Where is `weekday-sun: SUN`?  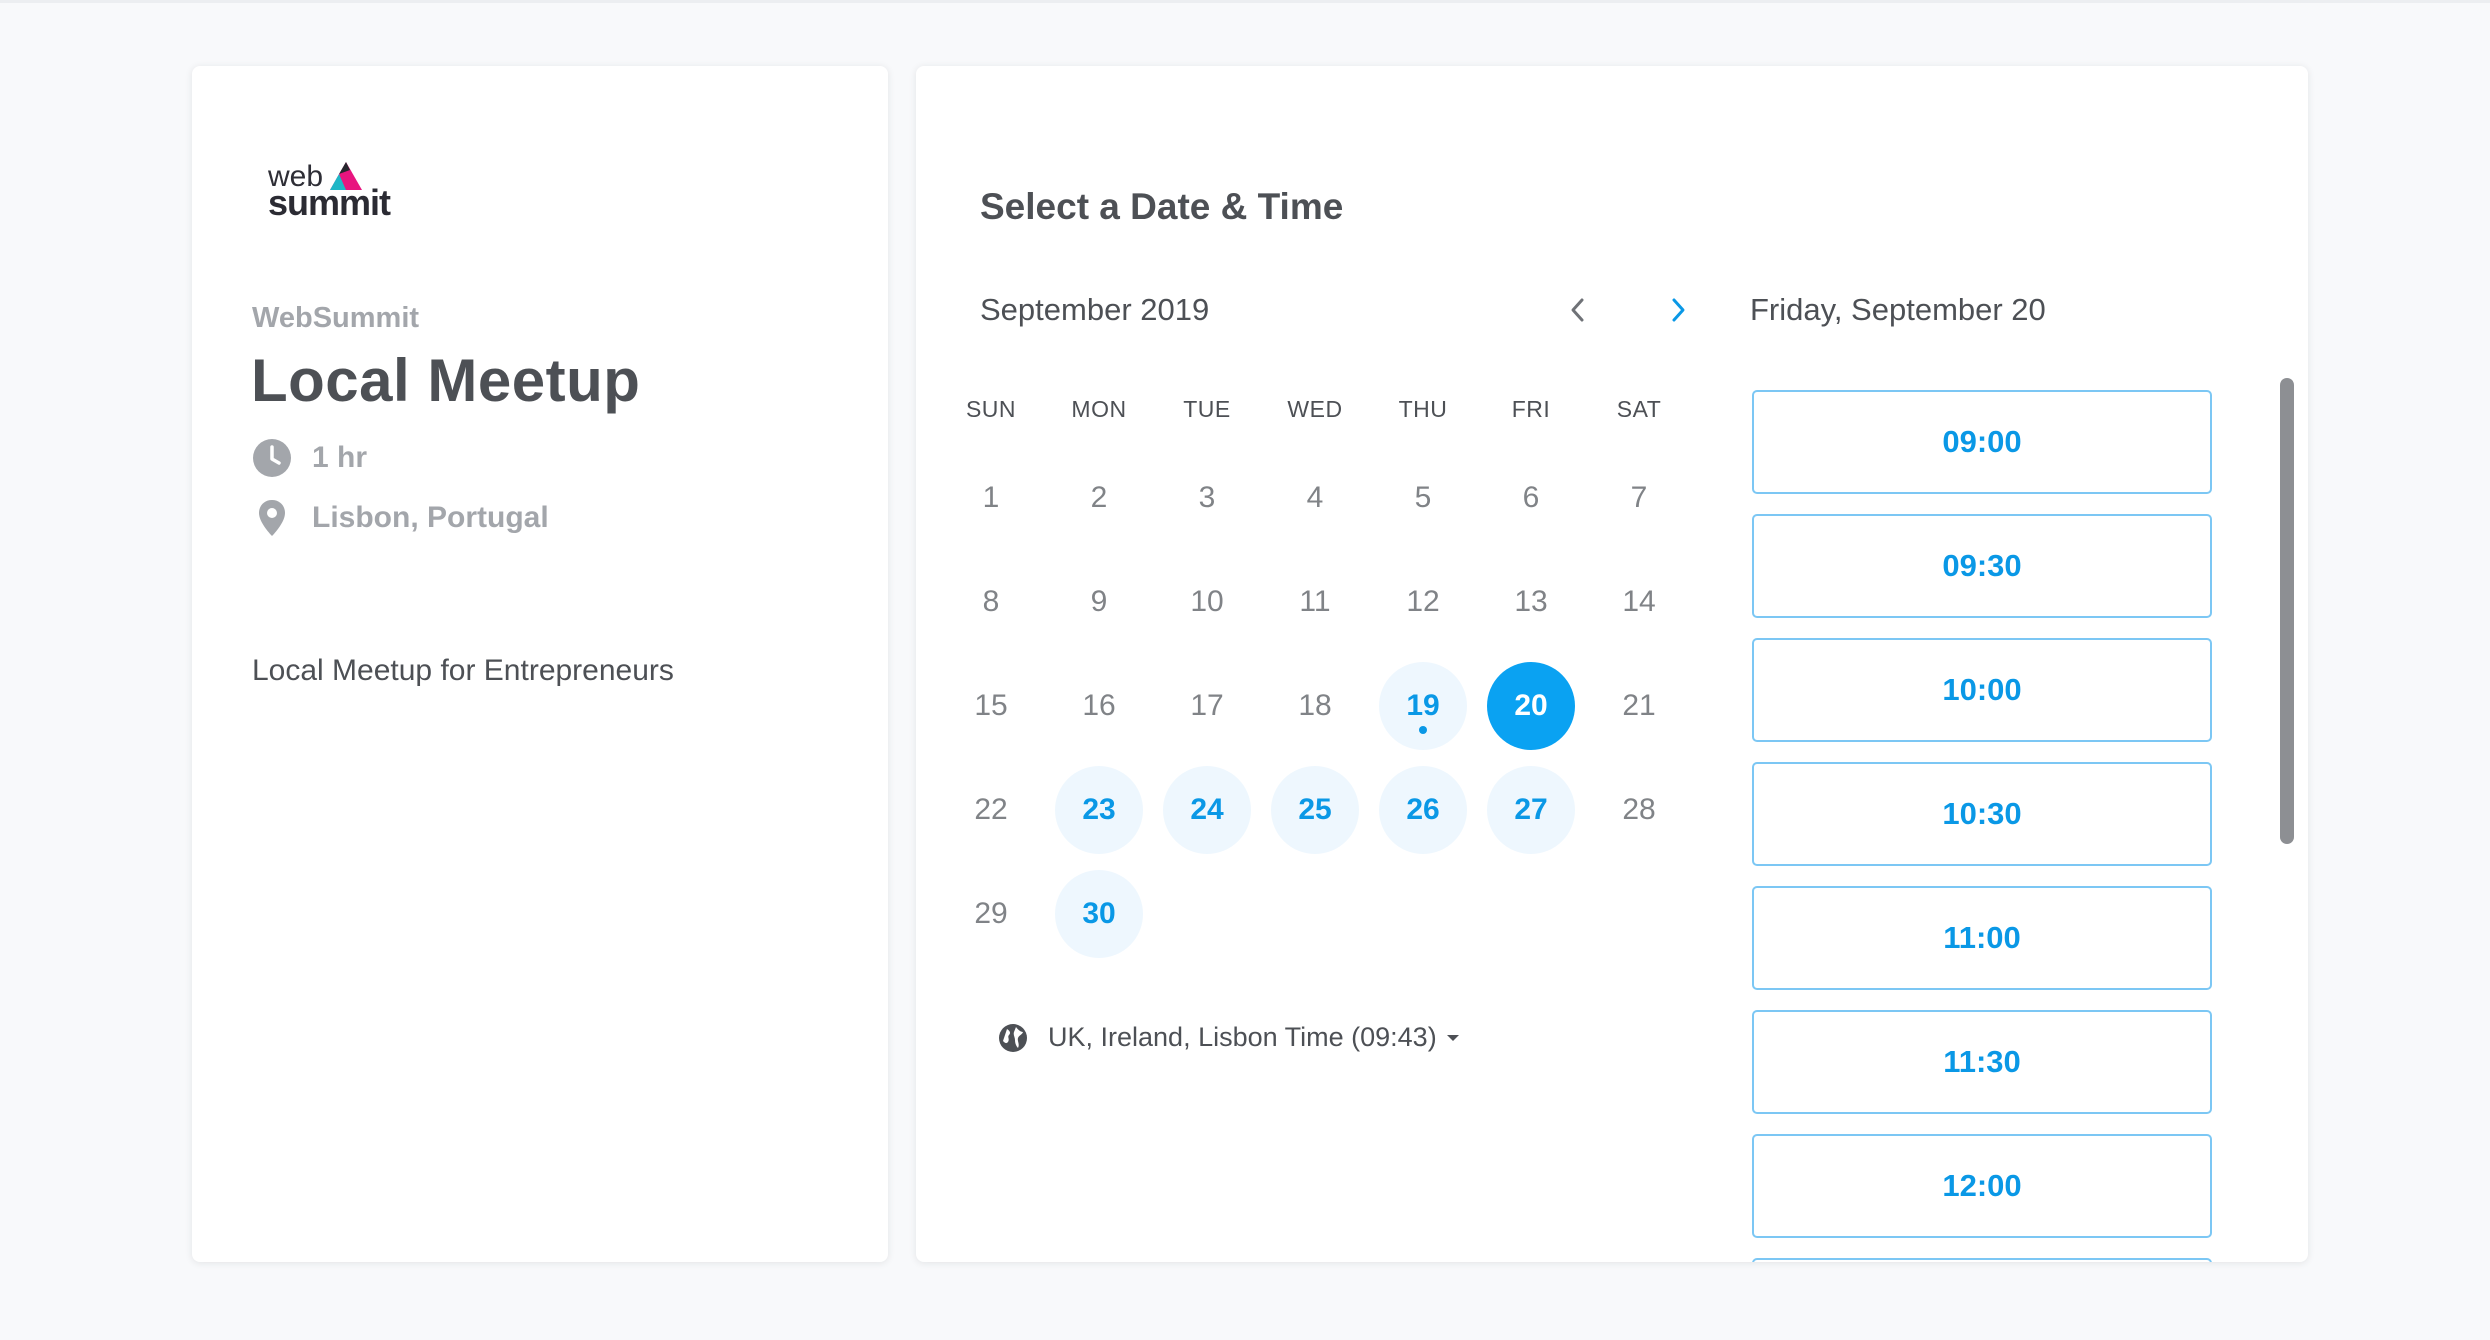 weekday-sun: SUN is located at coordinates (991, 409).